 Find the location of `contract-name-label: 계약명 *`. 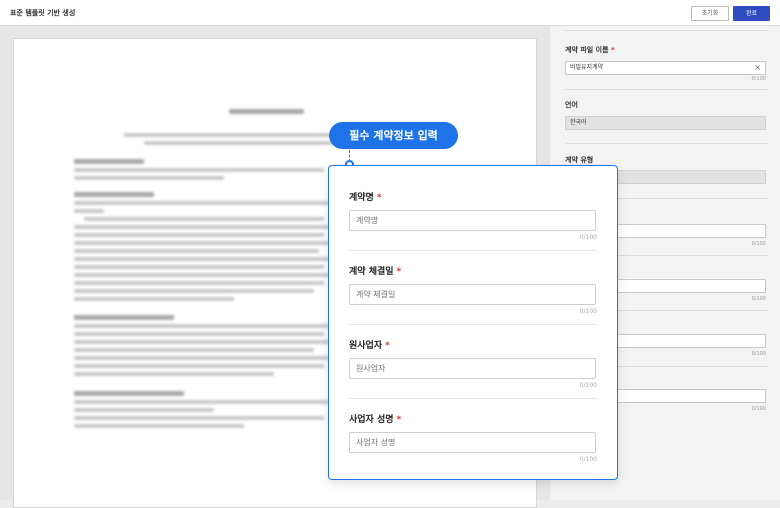

contract-name-label: 계약명 * is located at coordinates (365, 198).